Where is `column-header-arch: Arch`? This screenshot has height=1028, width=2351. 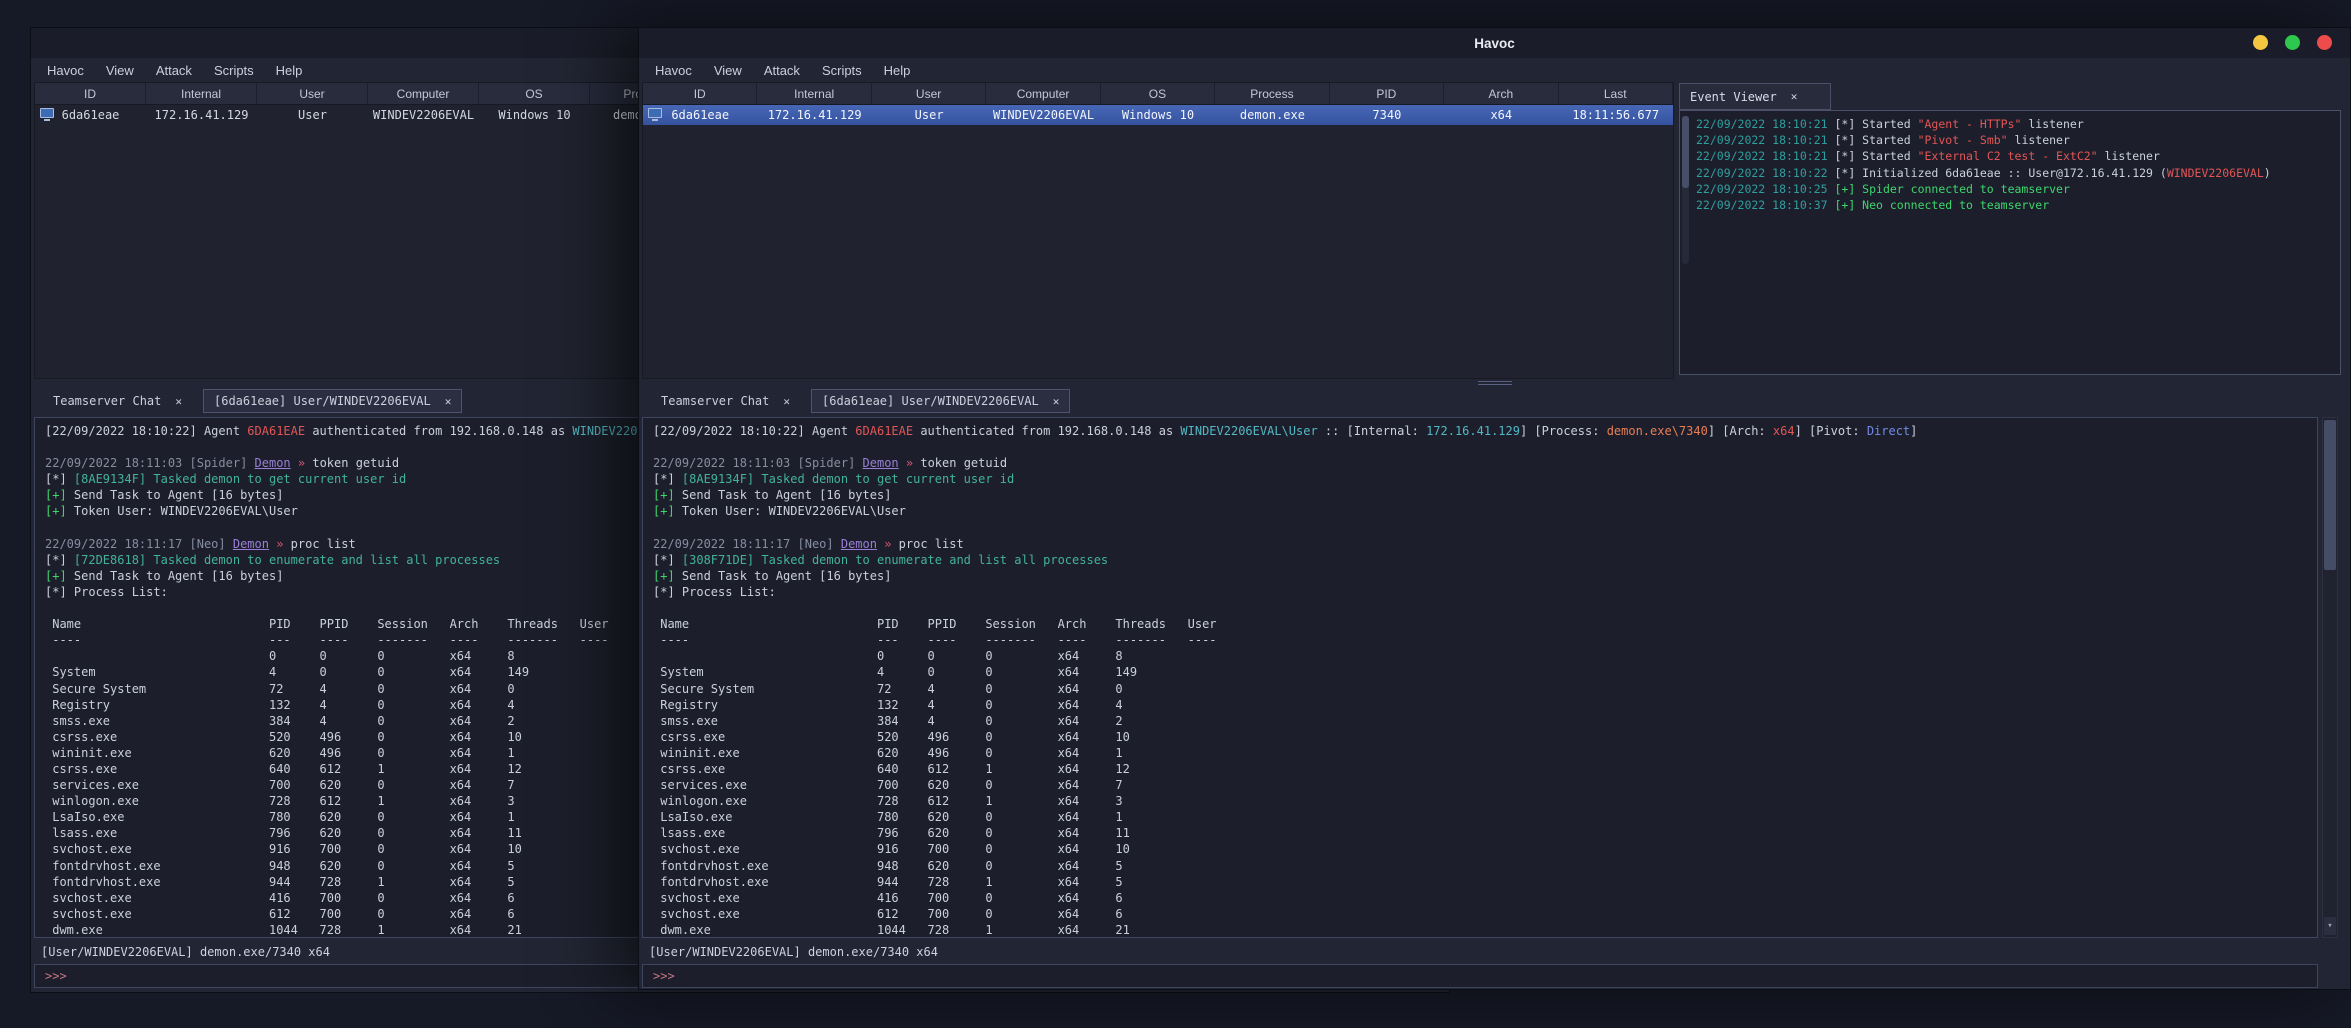
column-header-arch: Arch is located at coordinates (1501, 93).